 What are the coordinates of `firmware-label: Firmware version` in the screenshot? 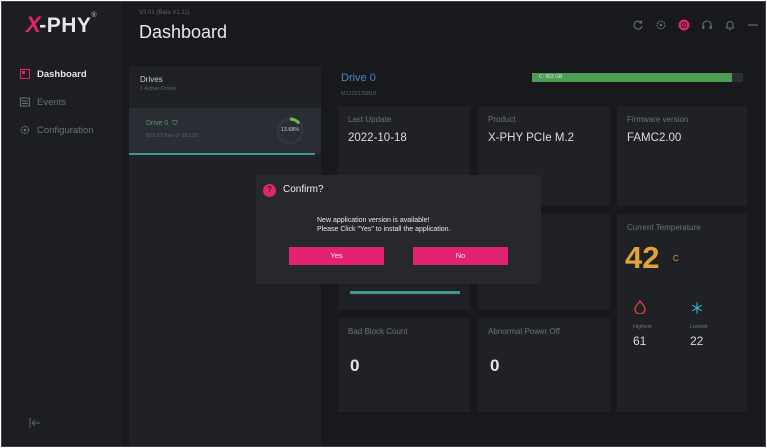 It's located at (658, 119).